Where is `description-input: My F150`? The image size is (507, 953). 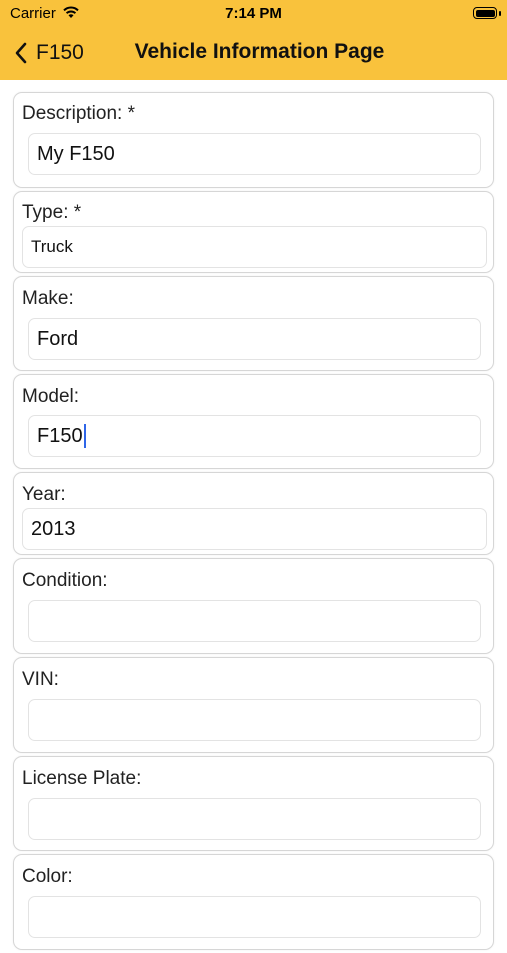
description-input: My F150 is located at coordinates (254, 154).